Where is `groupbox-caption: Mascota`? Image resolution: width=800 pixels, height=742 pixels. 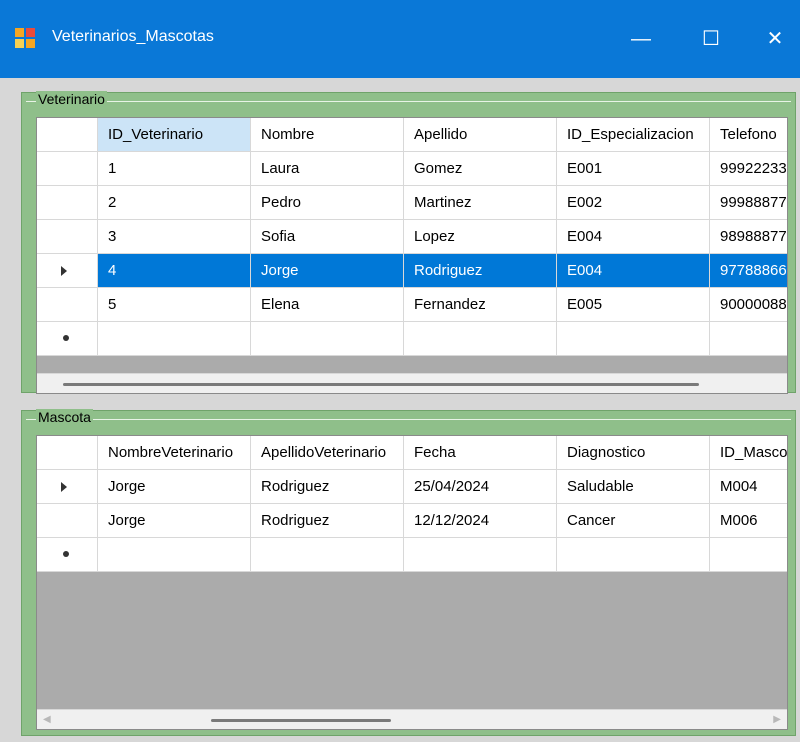 groupbox-caption: Mascota is located at coordinates (64, 417).